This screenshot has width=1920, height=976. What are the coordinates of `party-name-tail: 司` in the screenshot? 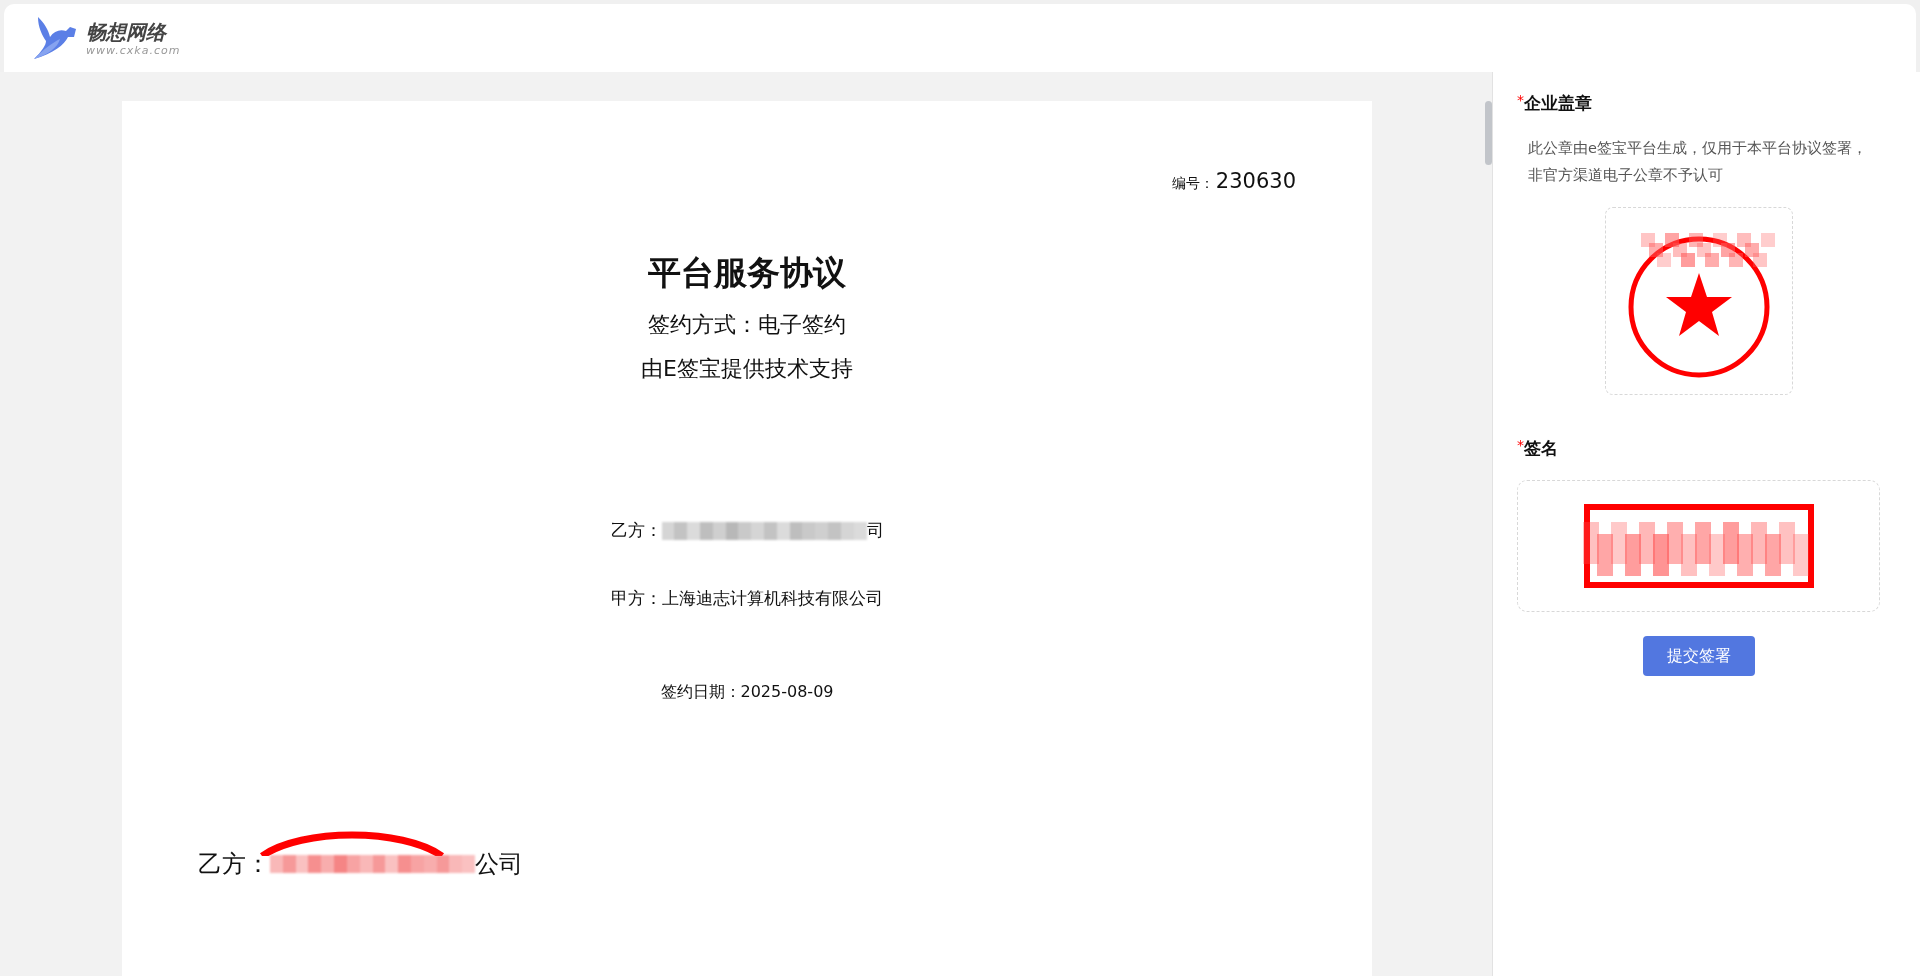 It's located at (875, 530).